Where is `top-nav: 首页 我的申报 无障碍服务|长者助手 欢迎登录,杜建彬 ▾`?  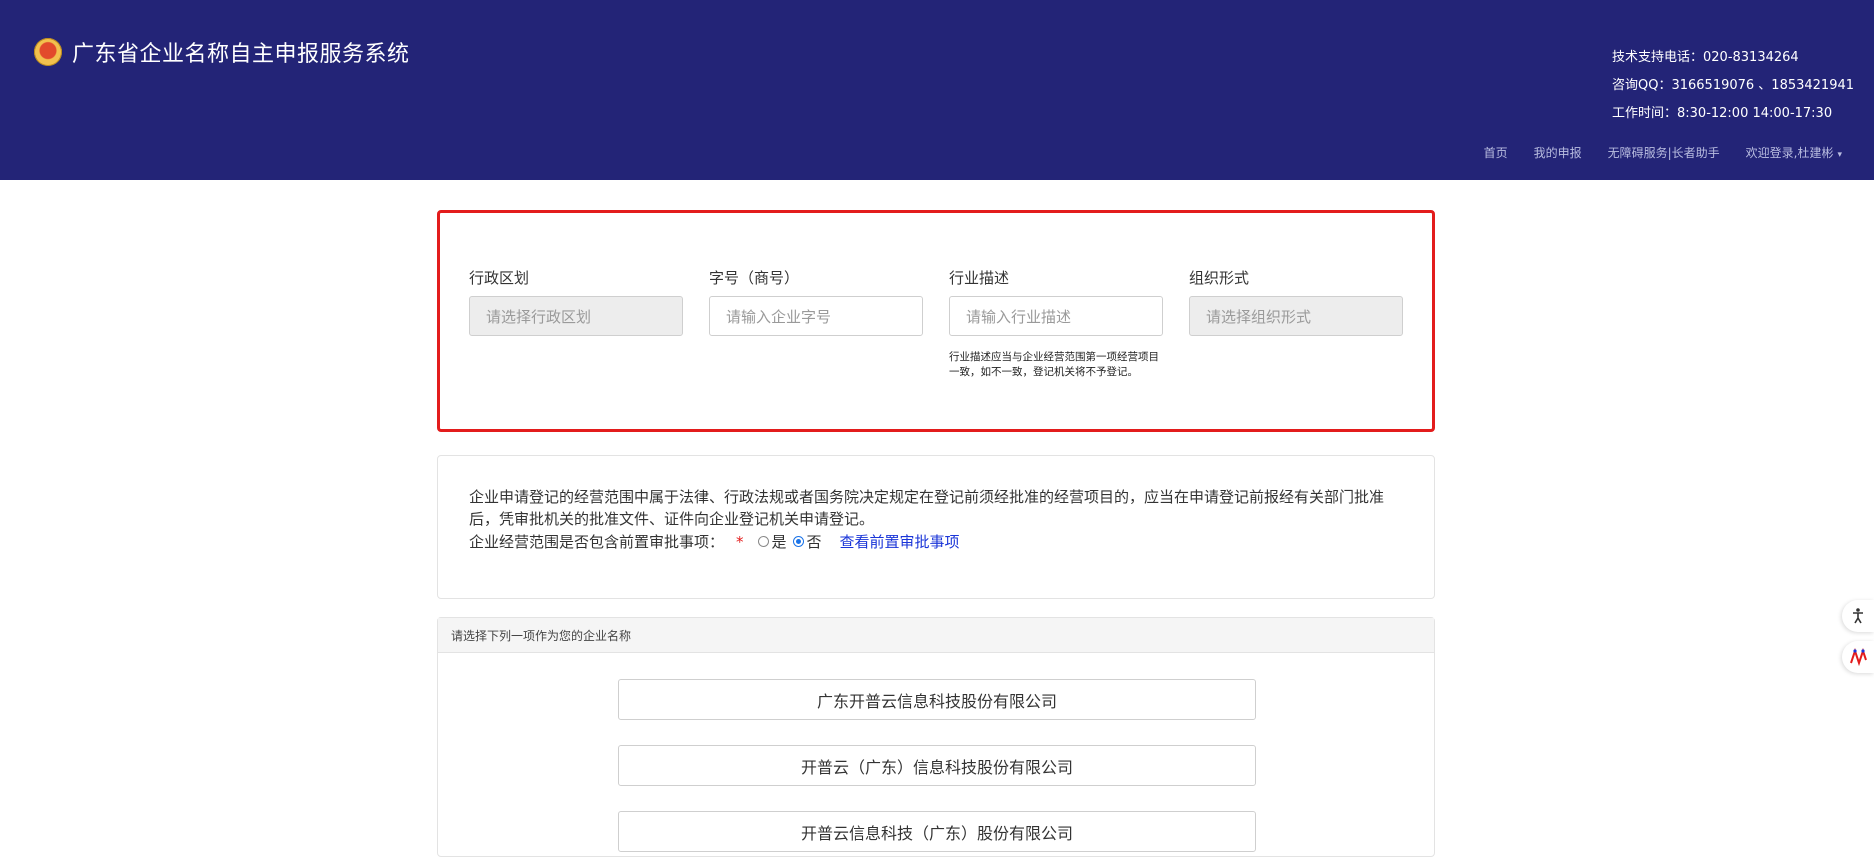
top-nav: 首页 我的申报 无障碍服务|长者助手 欢迎登录,杜建彬 ▾ is located at coordinates (1663, 152).